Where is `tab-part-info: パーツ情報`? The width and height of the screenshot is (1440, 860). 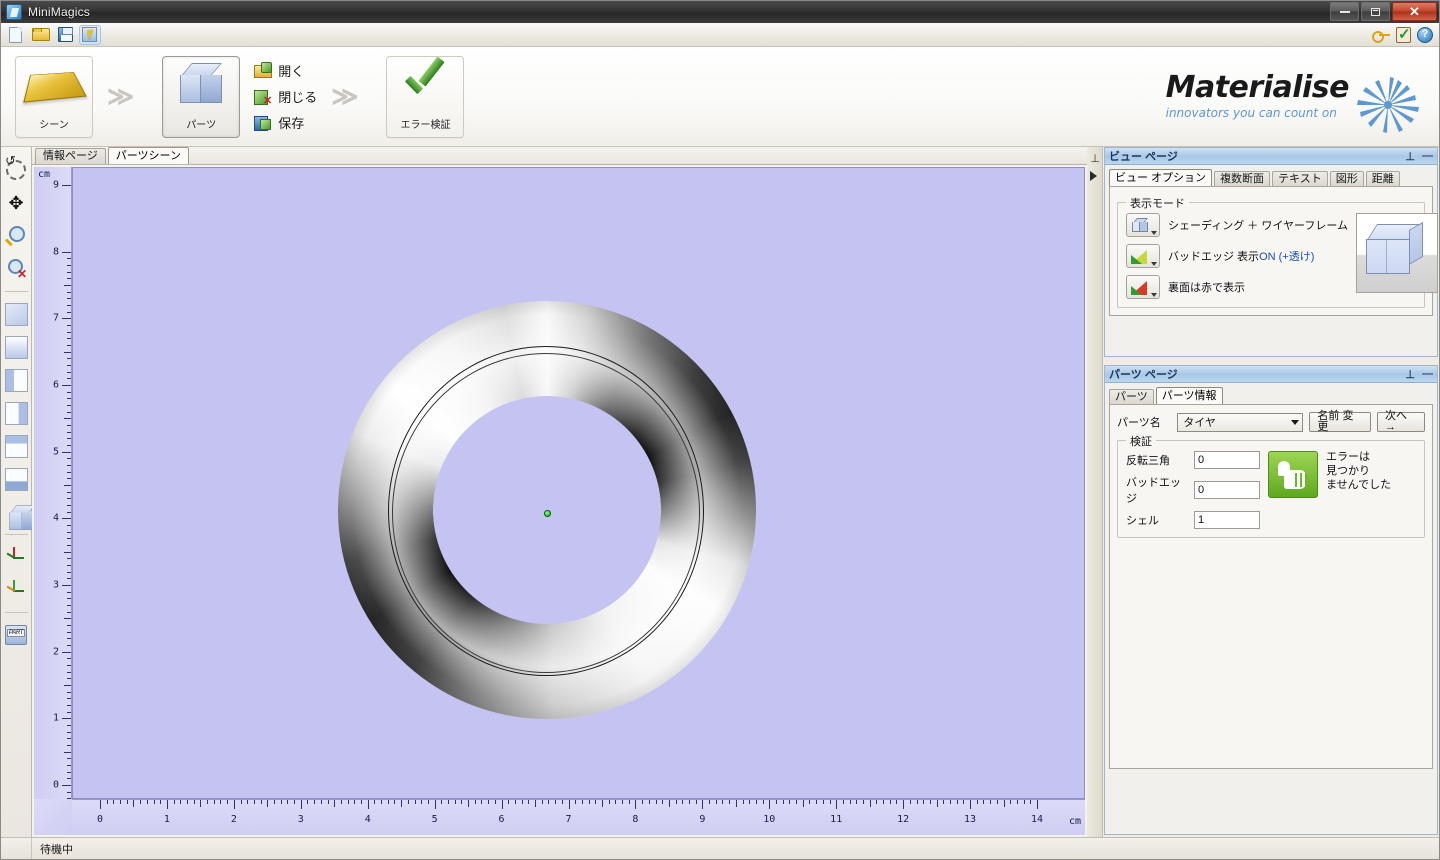
tab-part-info: パーツ情報 is located at coordinates (1189, 396).